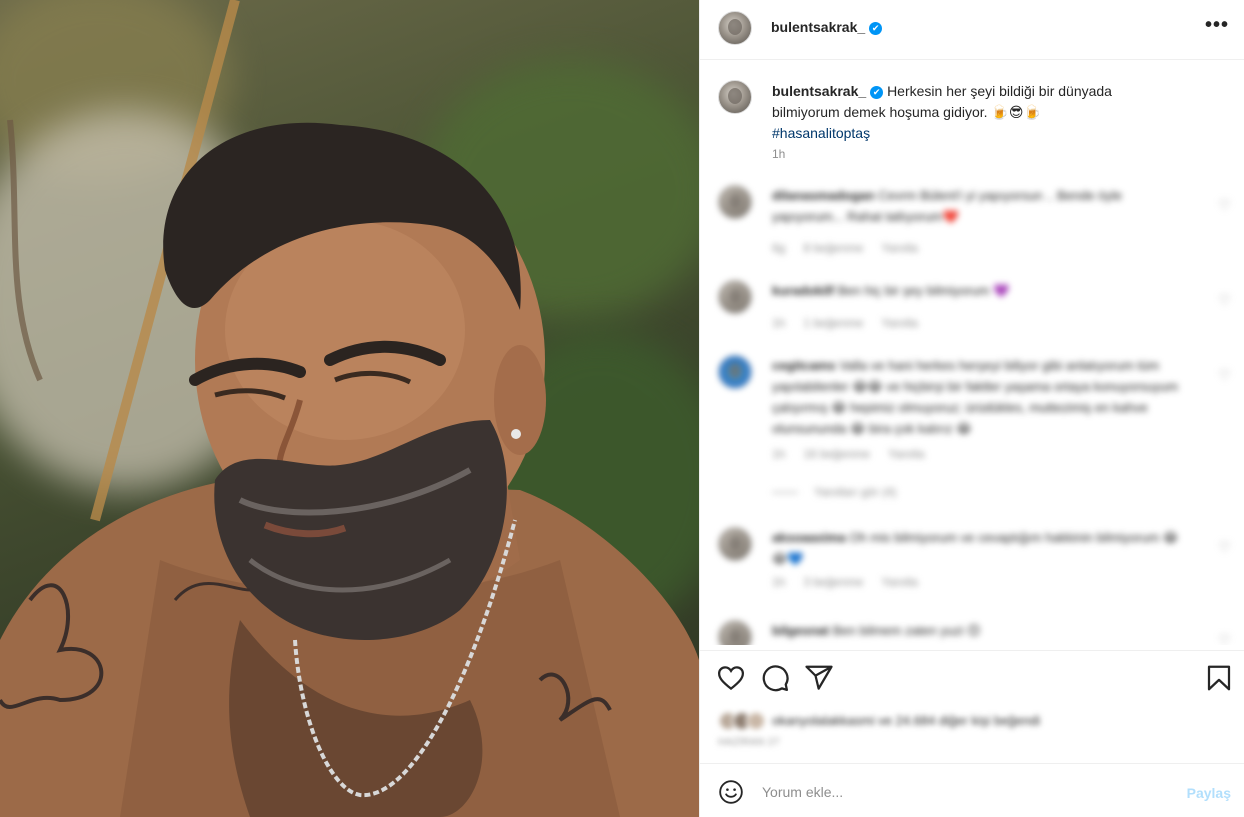  I want to click on comment-meta: 6g 8 beğenme Yanıtla, so click(854, 248).